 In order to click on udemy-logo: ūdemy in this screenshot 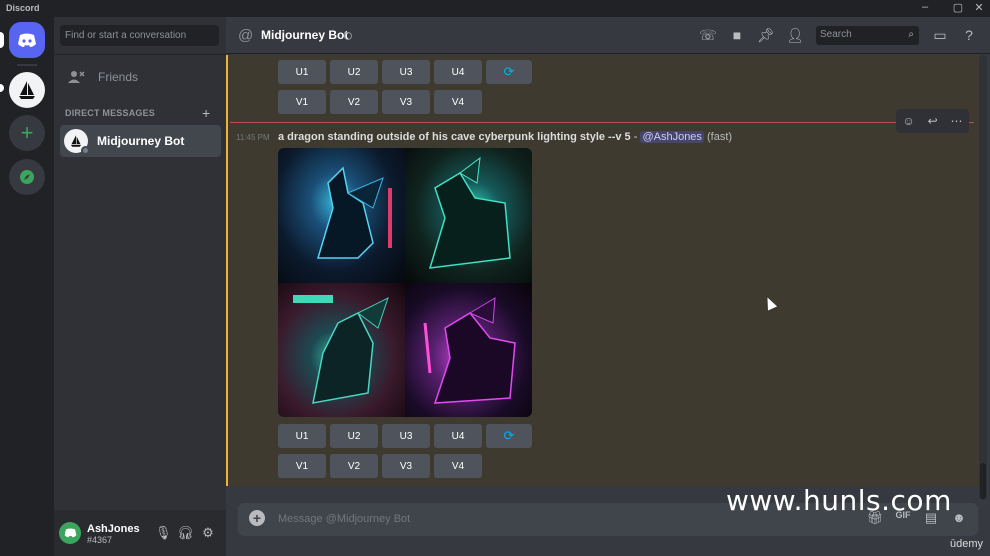, I will do `click(967, 544)`.